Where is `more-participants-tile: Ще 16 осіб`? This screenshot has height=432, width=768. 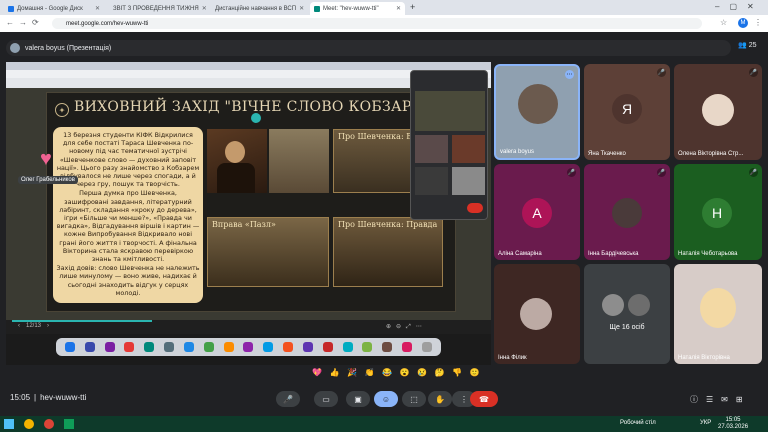 more-participants-tile: Ще 16 осіб is located at coordinates (627, 314).